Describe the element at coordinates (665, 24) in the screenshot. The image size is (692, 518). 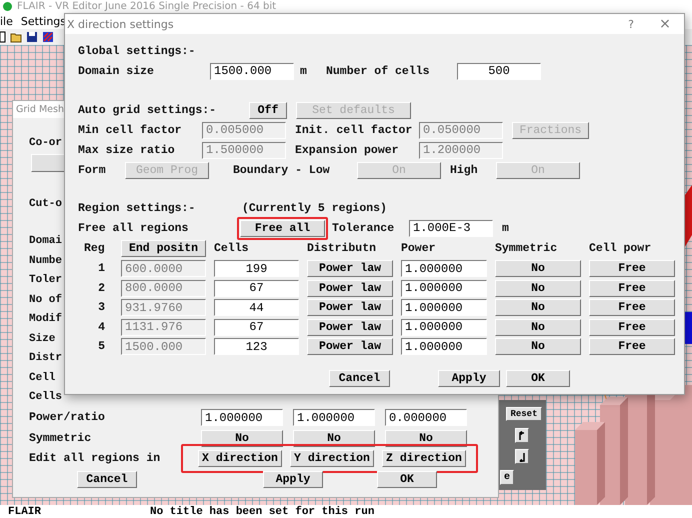
I see `close-button: ×` at that location.